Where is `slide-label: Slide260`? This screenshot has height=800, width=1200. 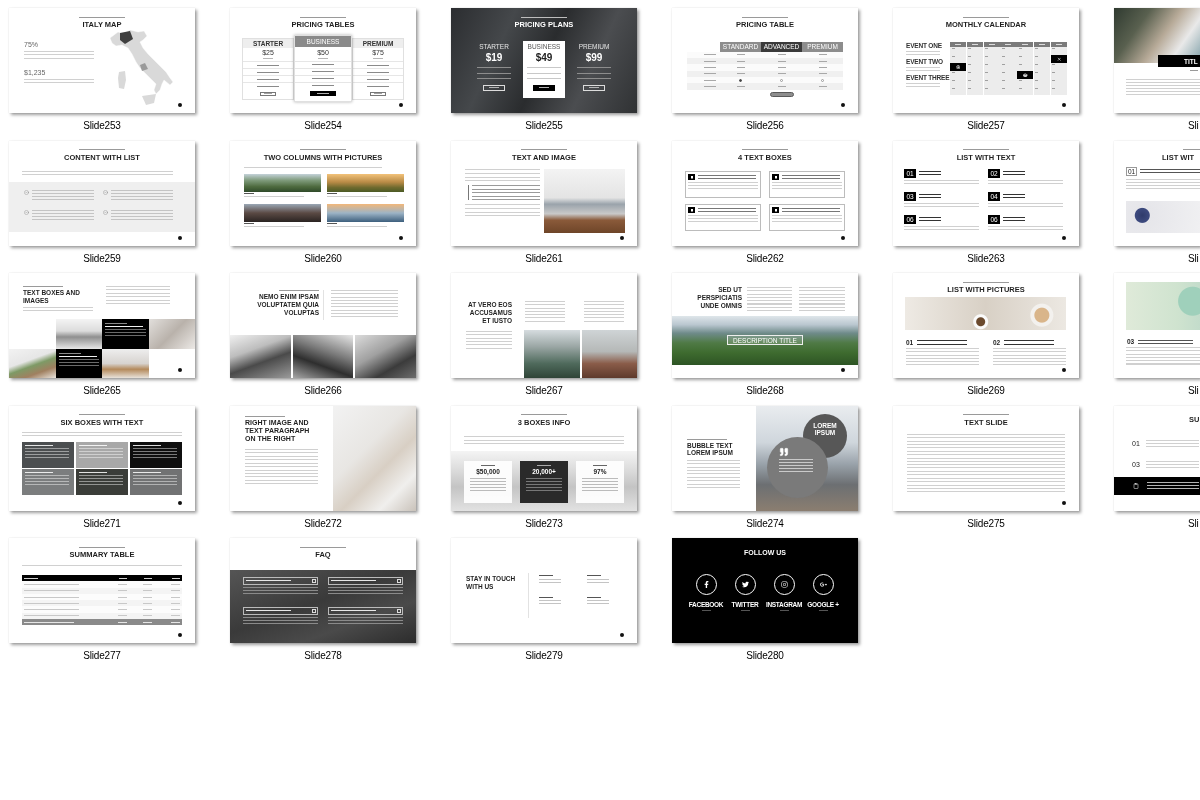
slide-label: Slide260 is located at coordinates (323, 258).